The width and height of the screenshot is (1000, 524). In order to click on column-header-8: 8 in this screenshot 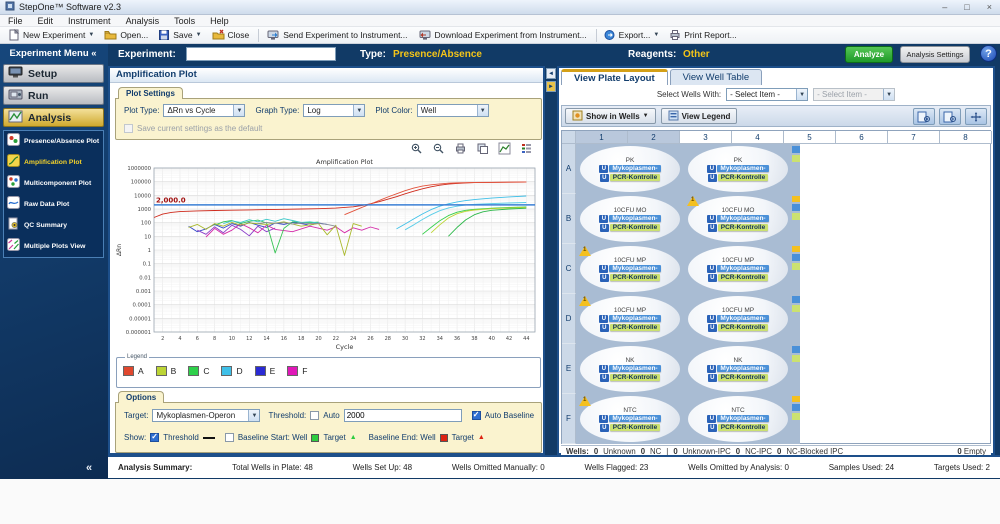, I will do `click(966, 137)`.